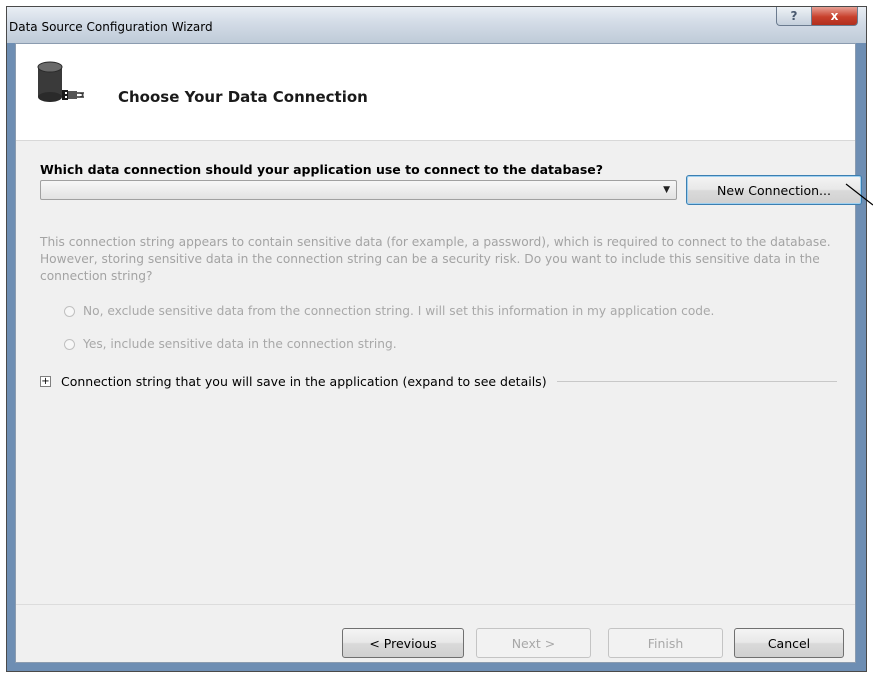  I want to click on previous-button: < Previous, so click(403, 643).